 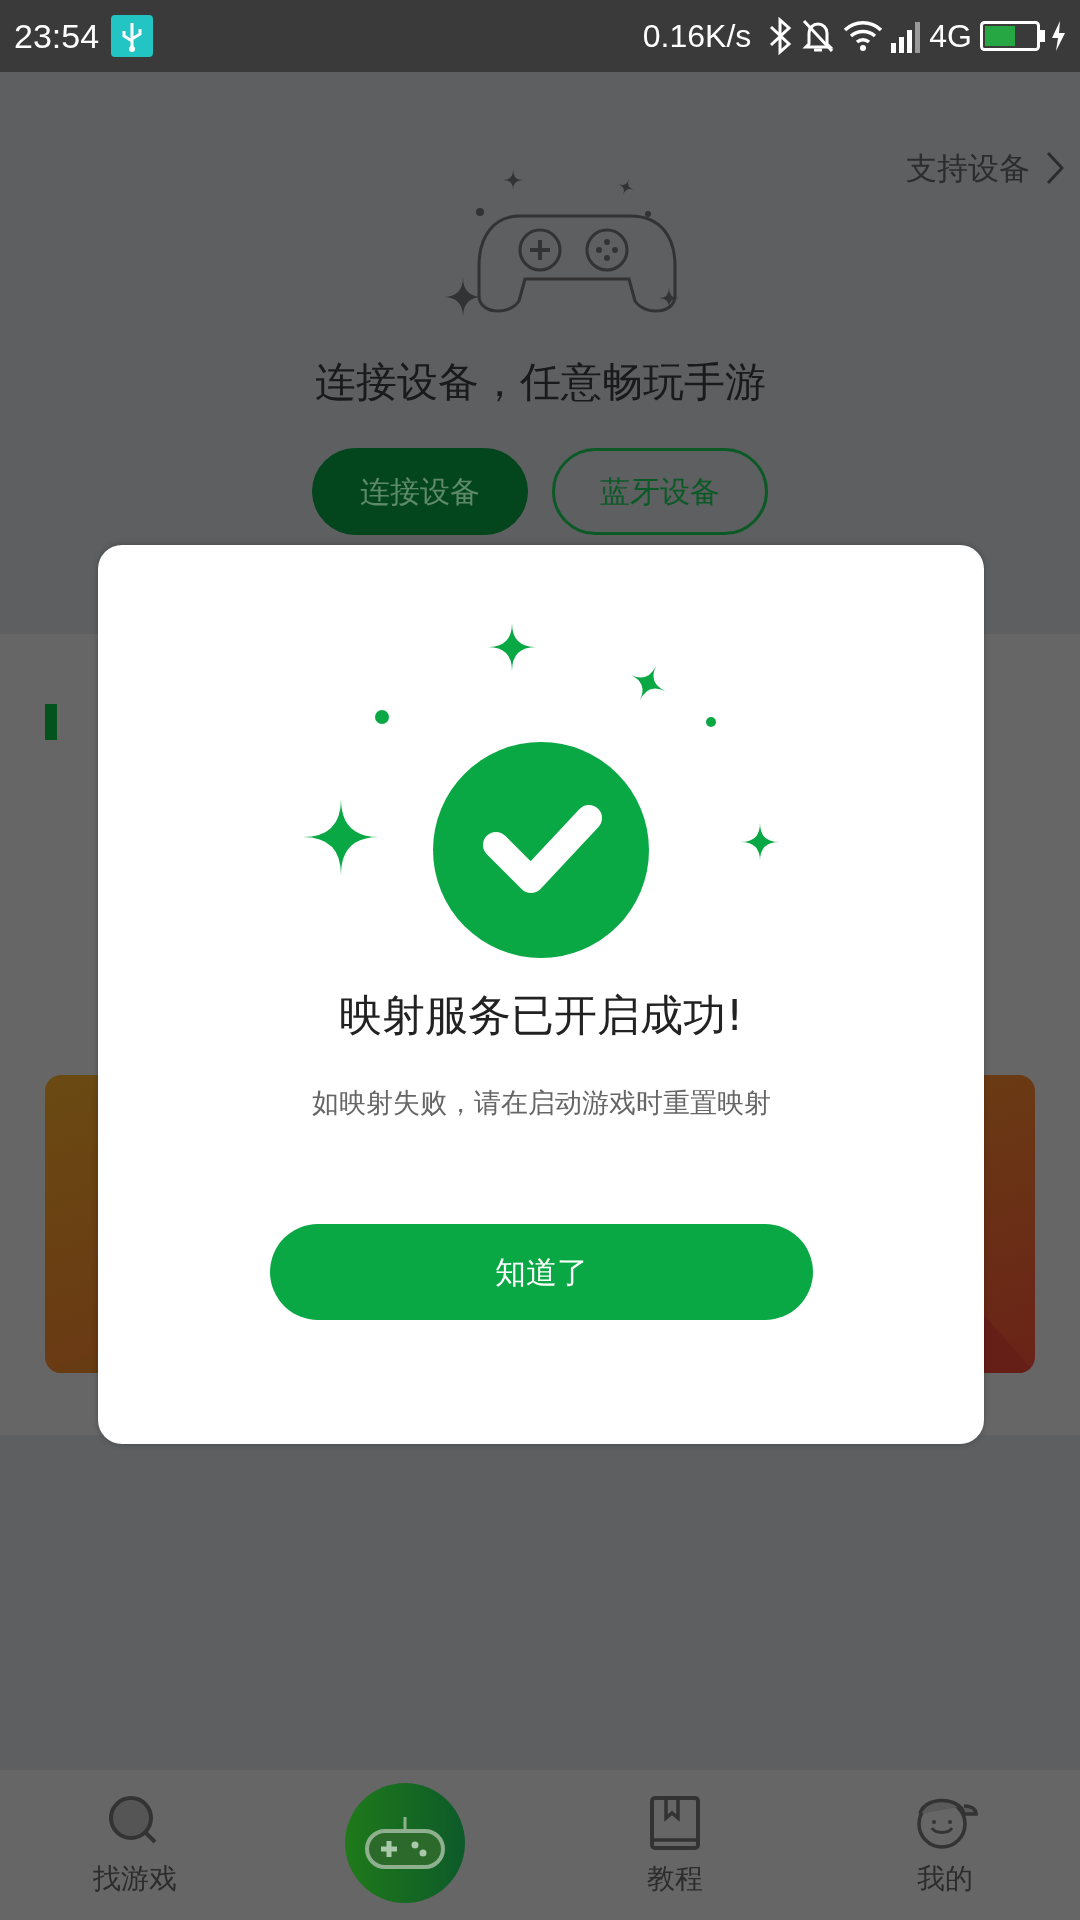 I want to click on headline: 连接设备，任意畅玩手游, so click(x=540, y=382).